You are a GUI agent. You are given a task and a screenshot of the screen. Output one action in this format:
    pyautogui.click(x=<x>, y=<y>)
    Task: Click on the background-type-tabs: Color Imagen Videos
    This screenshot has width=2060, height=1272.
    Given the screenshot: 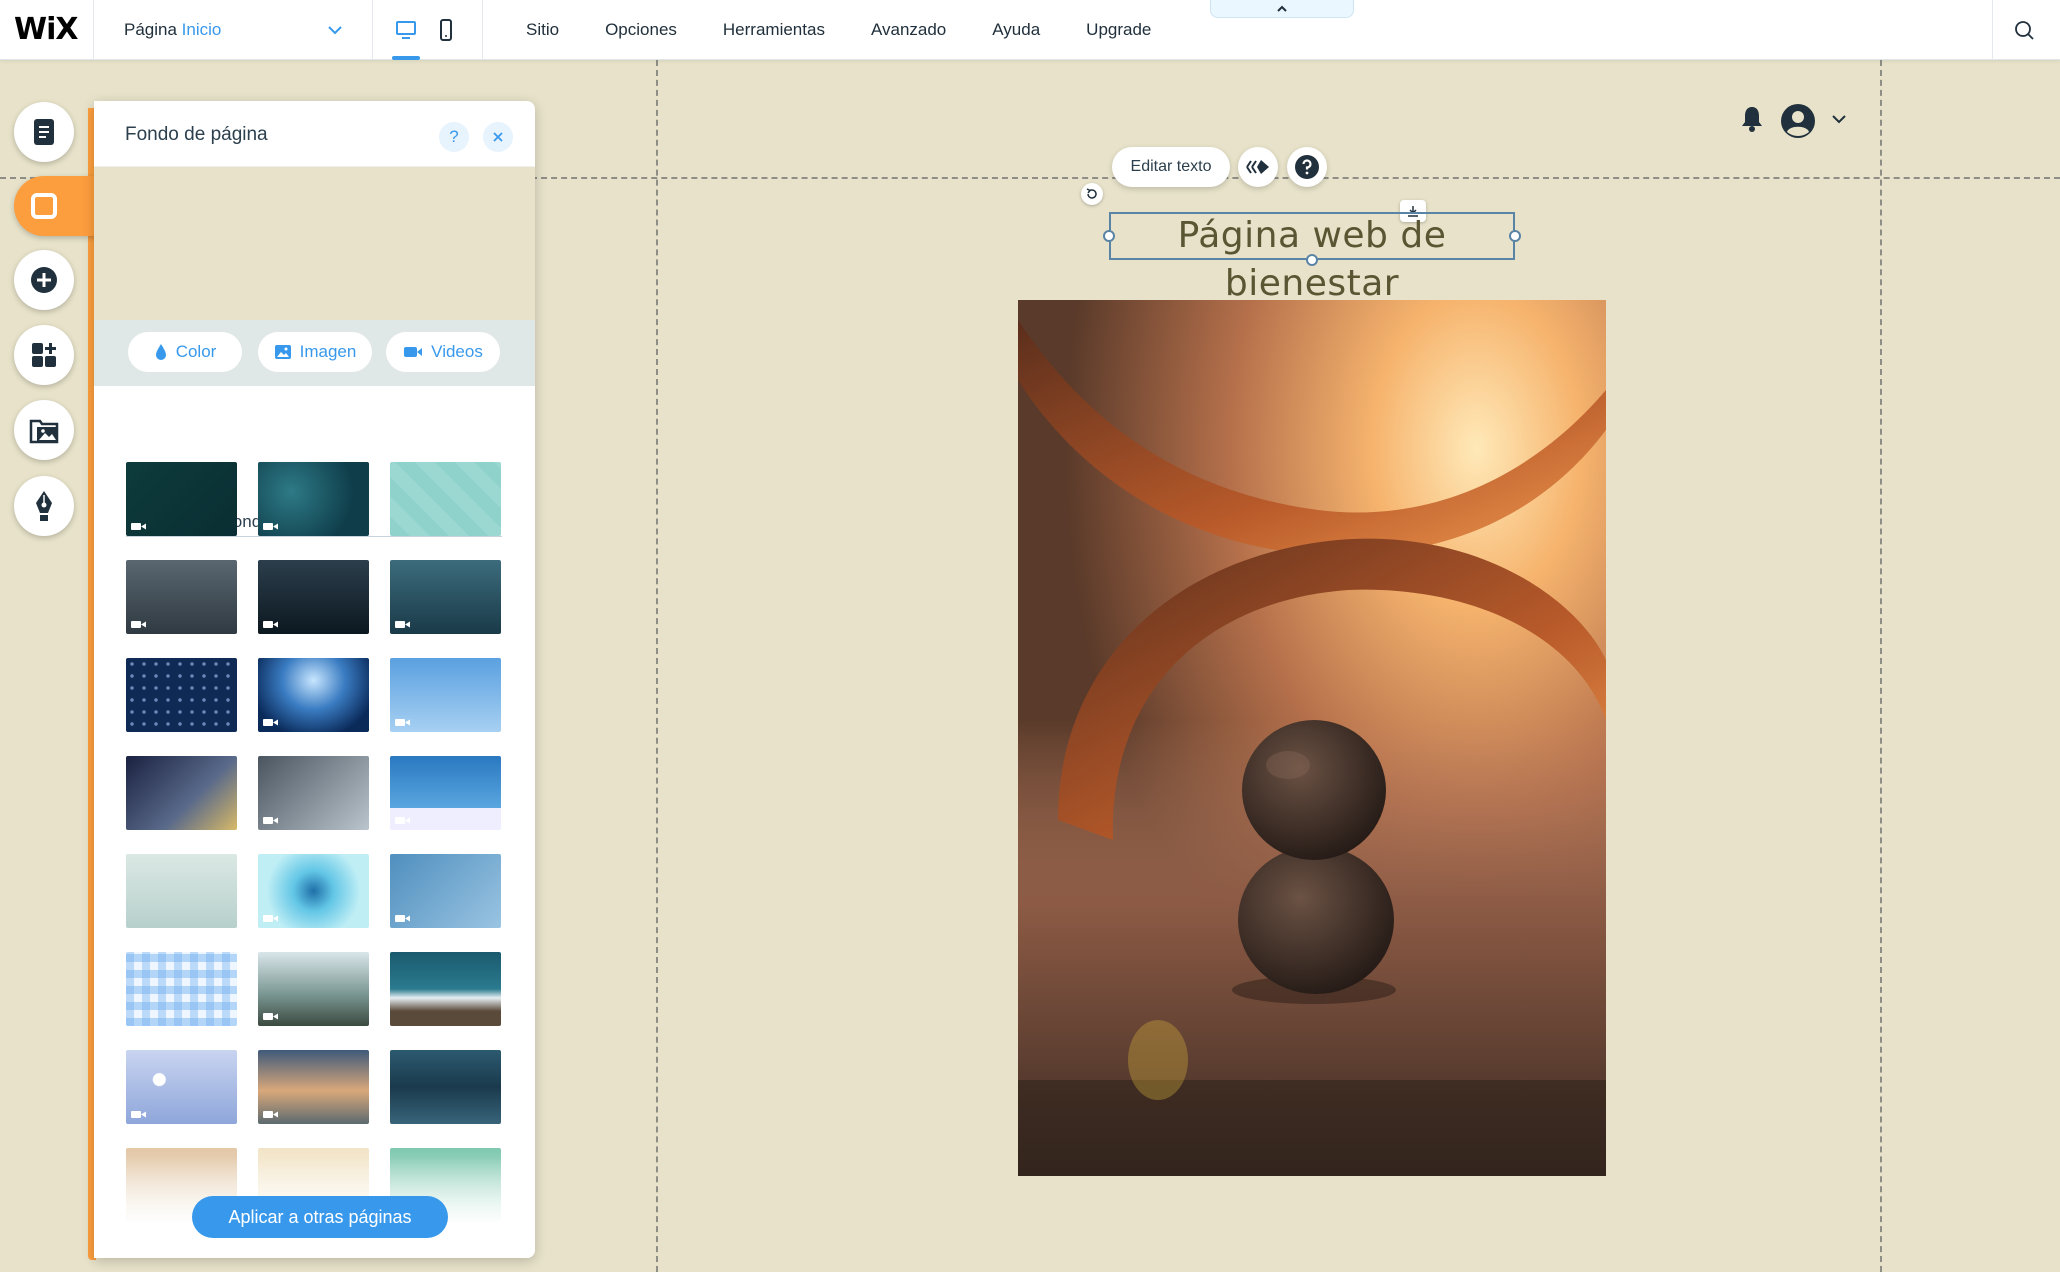 What is the action you would take?
    pyautogui.click(x=314, y=353)
    